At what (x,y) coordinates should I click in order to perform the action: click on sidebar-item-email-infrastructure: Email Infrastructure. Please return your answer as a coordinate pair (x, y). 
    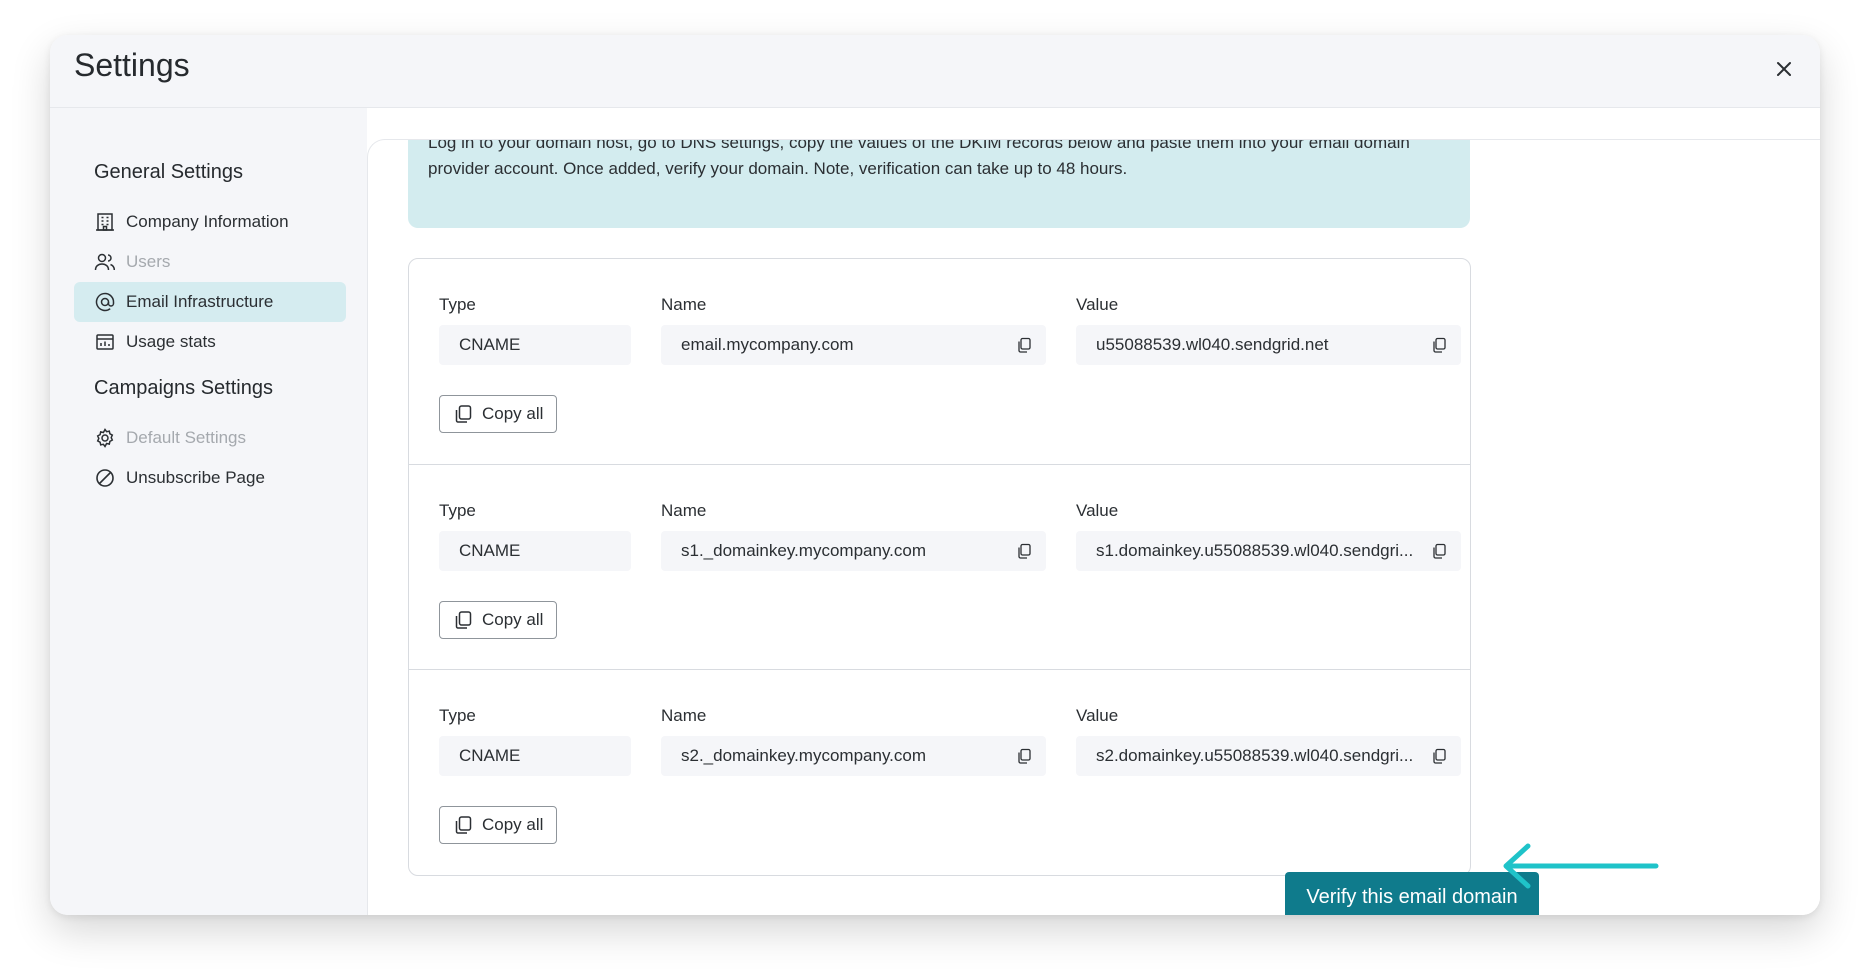
    Looking at the image, I should click on (210, 302).